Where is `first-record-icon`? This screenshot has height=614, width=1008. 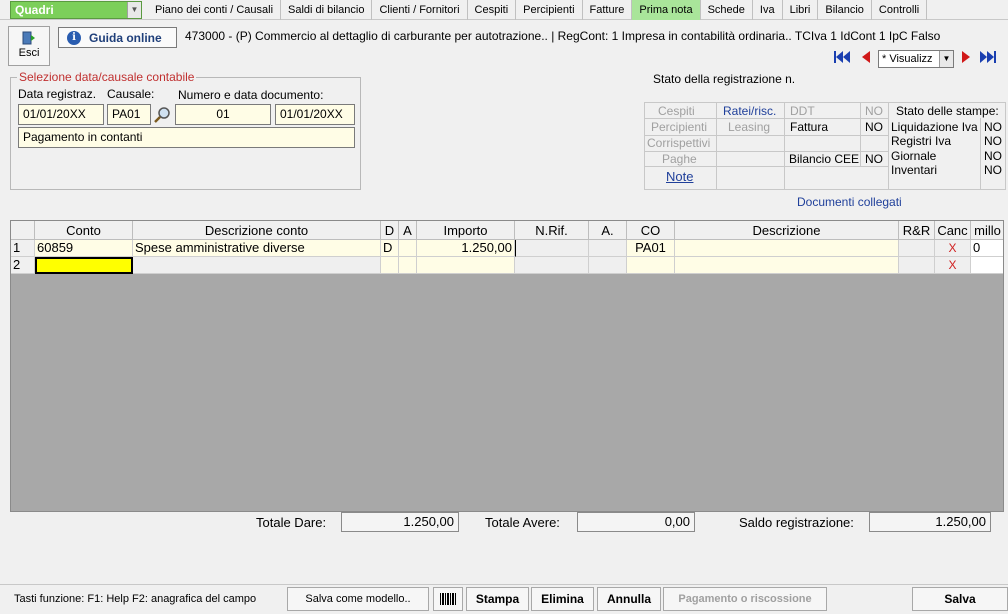
first-record-icon is located at coordinates (842, 59).